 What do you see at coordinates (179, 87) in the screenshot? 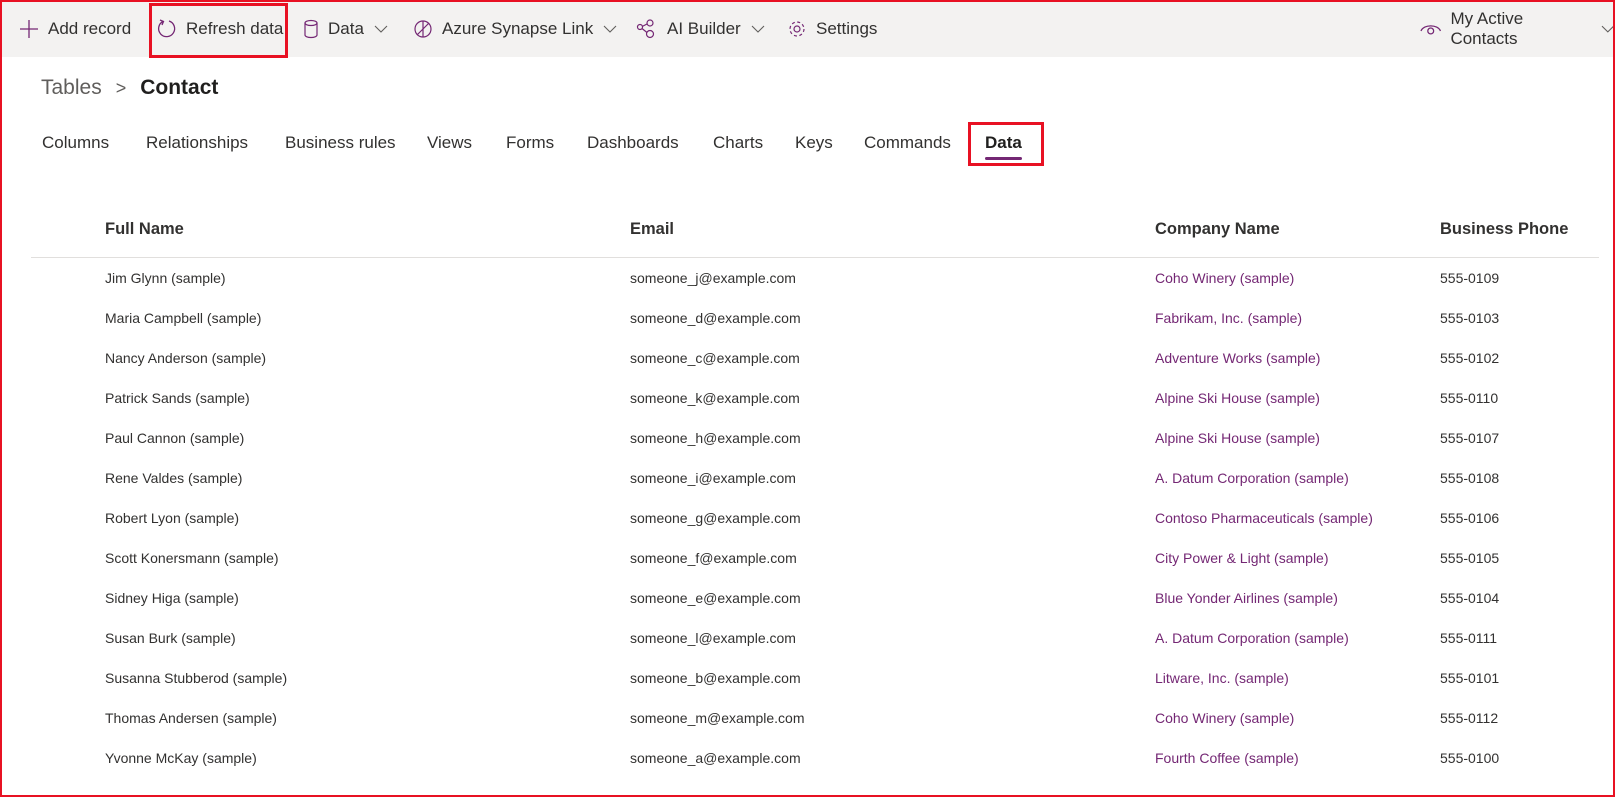
I see `page-title: Contact` at bounding box center [179, 87].